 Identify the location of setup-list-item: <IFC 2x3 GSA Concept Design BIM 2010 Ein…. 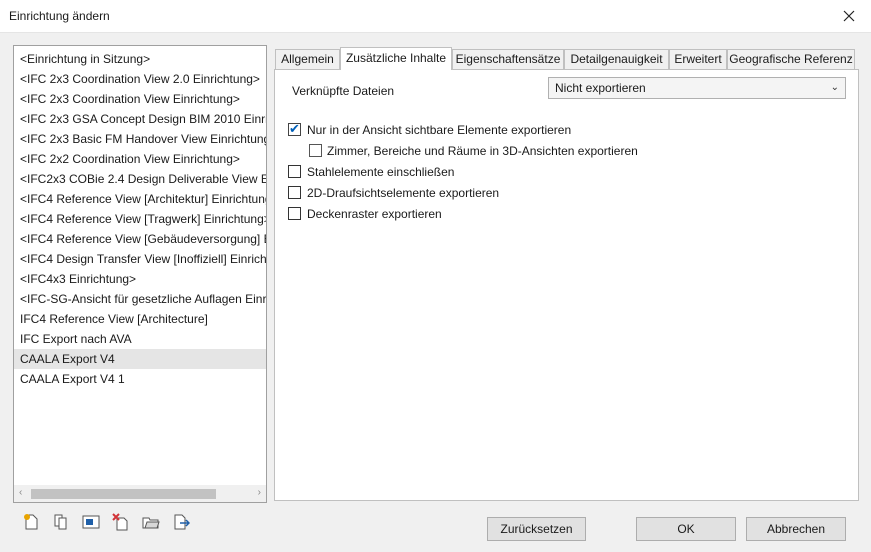
(140, 119).